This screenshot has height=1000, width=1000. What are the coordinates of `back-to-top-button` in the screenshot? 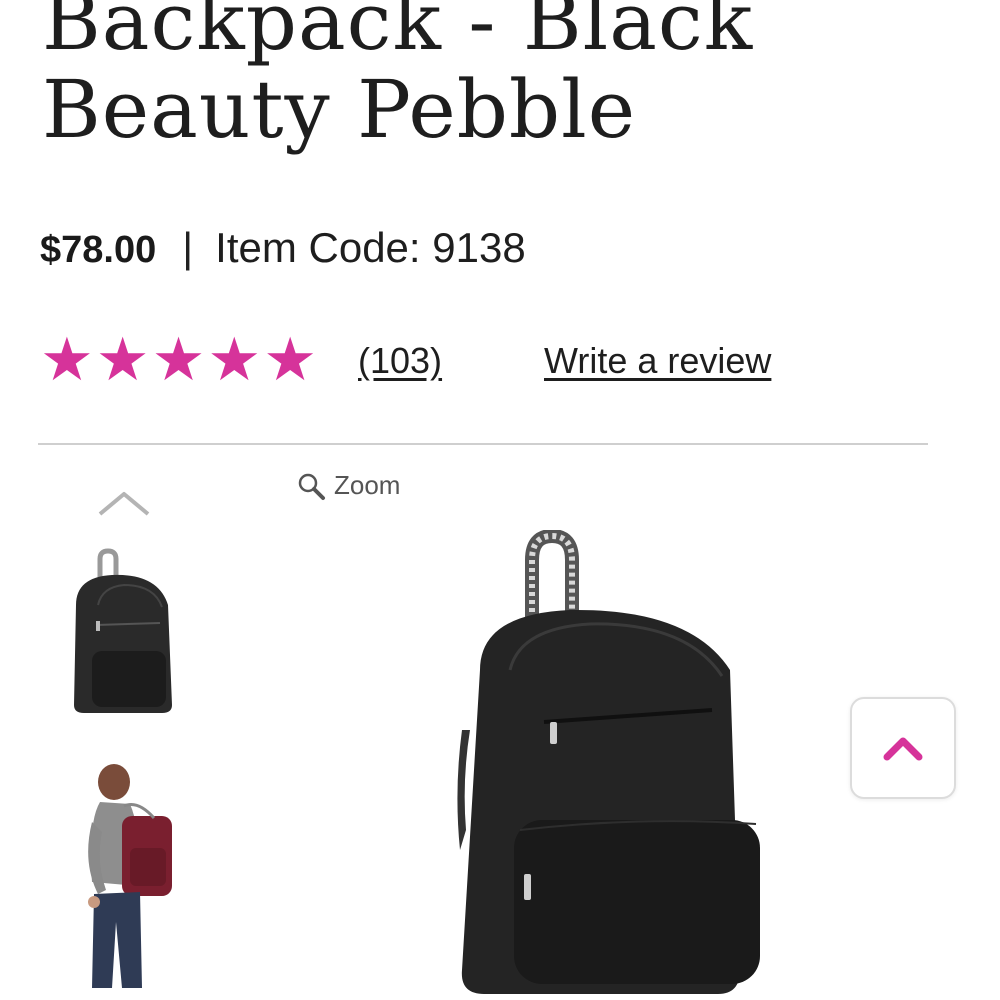 It's located at (903, 748).